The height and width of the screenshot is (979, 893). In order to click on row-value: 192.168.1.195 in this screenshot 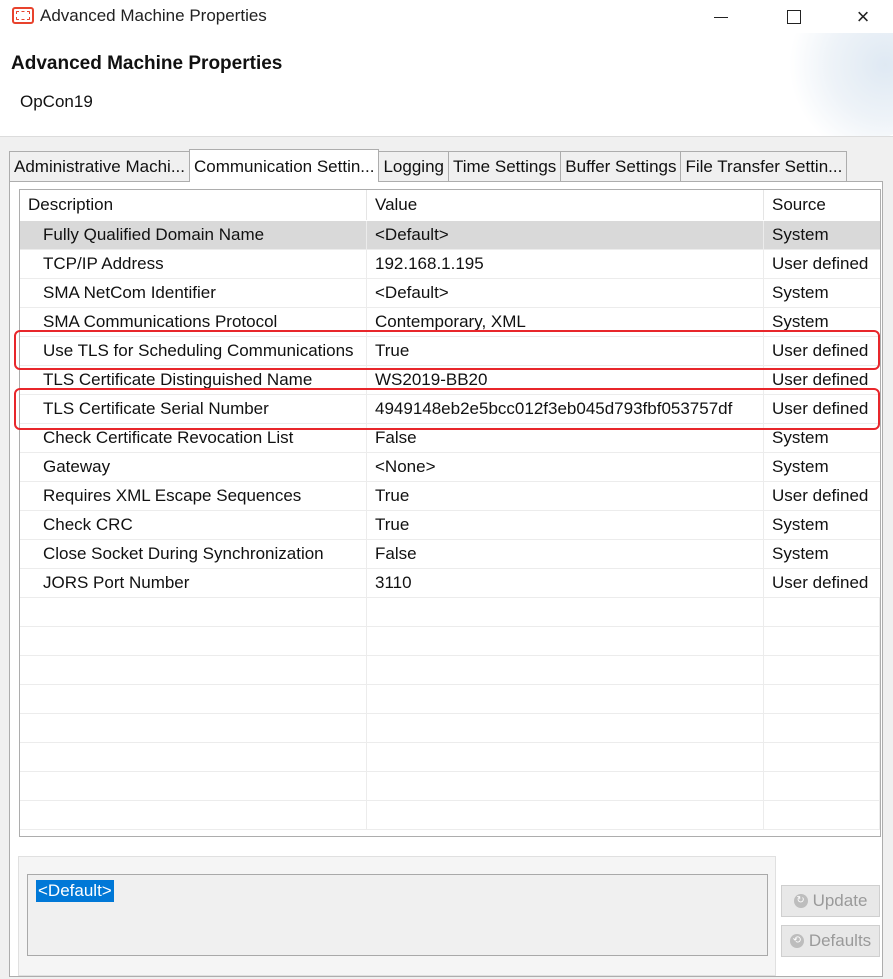, I will do `click(565, 264)`.